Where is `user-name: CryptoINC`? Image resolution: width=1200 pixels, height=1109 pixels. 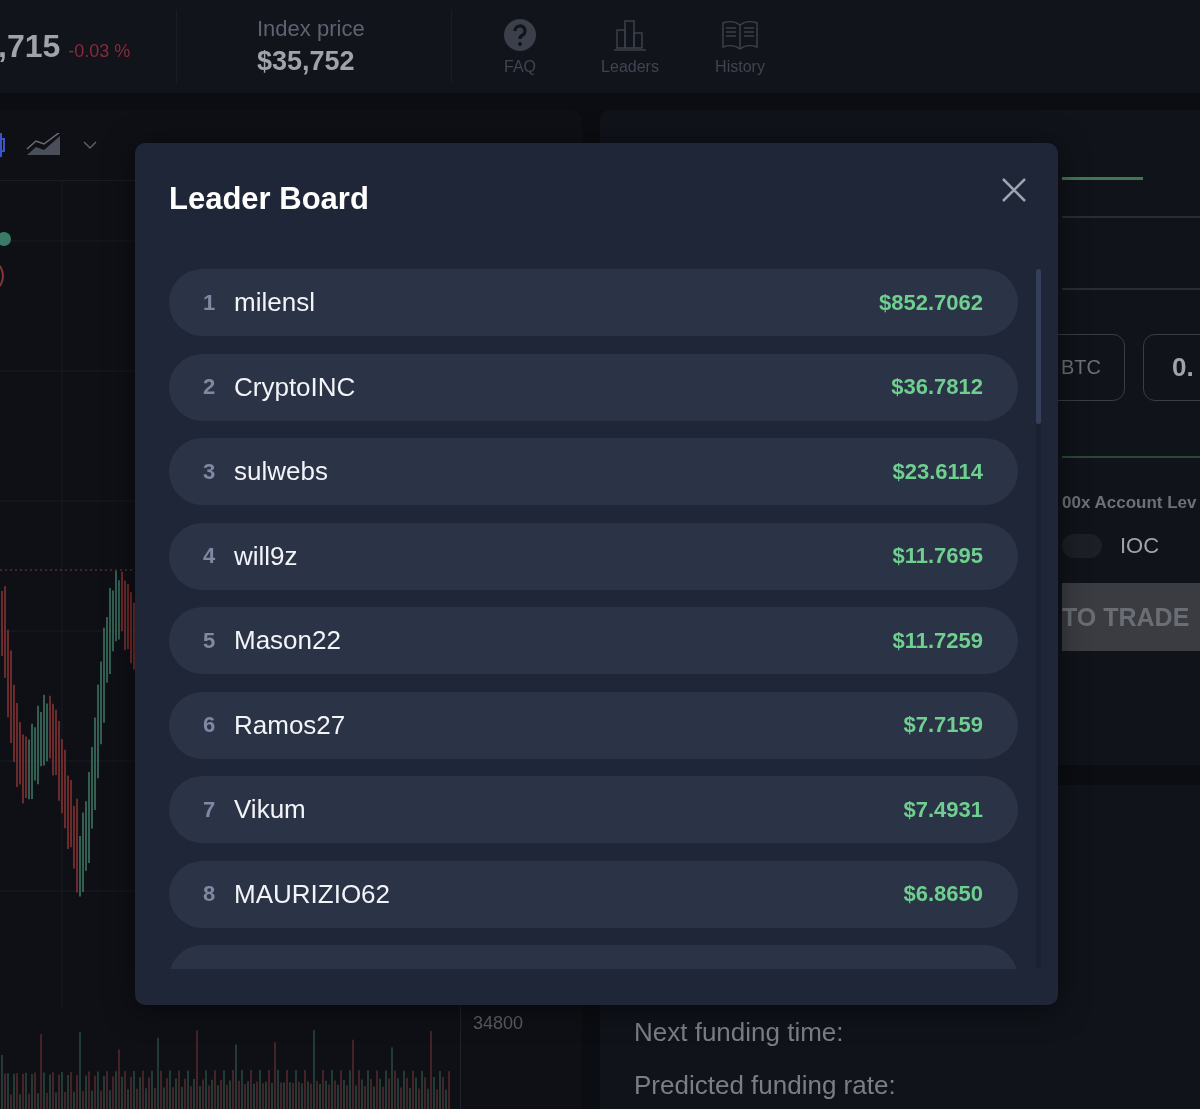 user-name: CryptoINC is located at coordinates (295, 387).